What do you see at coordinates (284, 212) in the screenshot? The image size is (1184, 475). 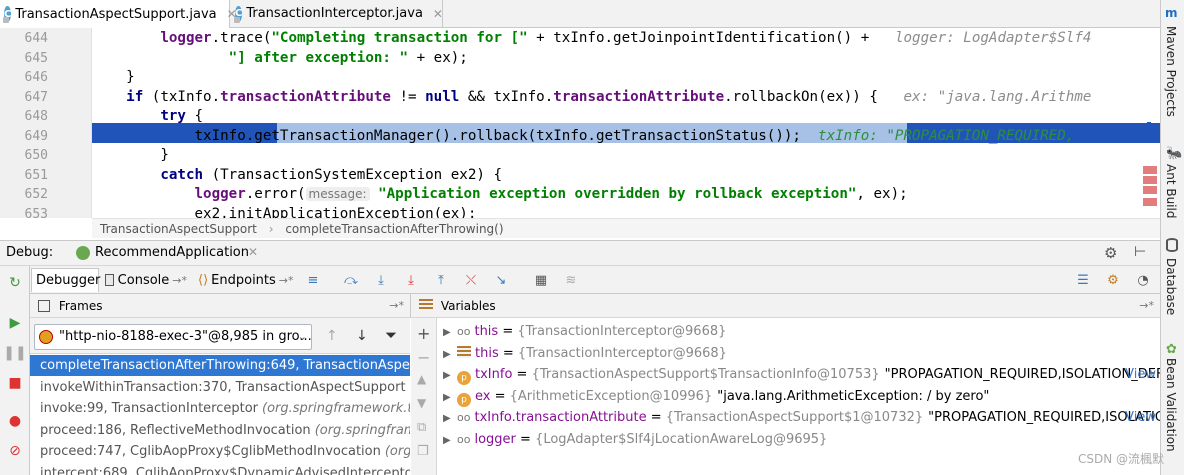 I see `code-line: ex2.initApplicationException(ex);` at bounding box center [284, 212].